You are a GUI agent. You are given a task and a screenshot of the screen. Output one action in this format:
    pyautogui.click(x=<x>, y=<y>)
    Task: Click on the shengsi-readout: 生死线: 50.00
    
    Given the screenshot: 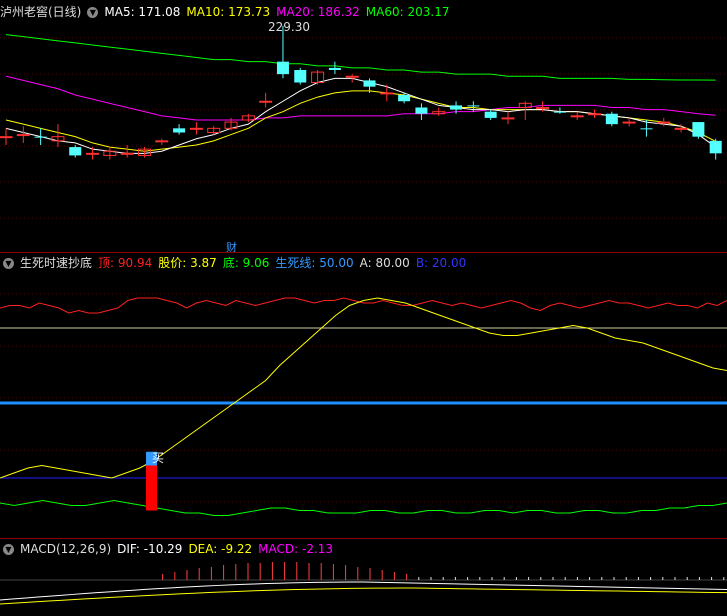 What is the action you would take?
    pyautogui.click(x=314, y=263)
    